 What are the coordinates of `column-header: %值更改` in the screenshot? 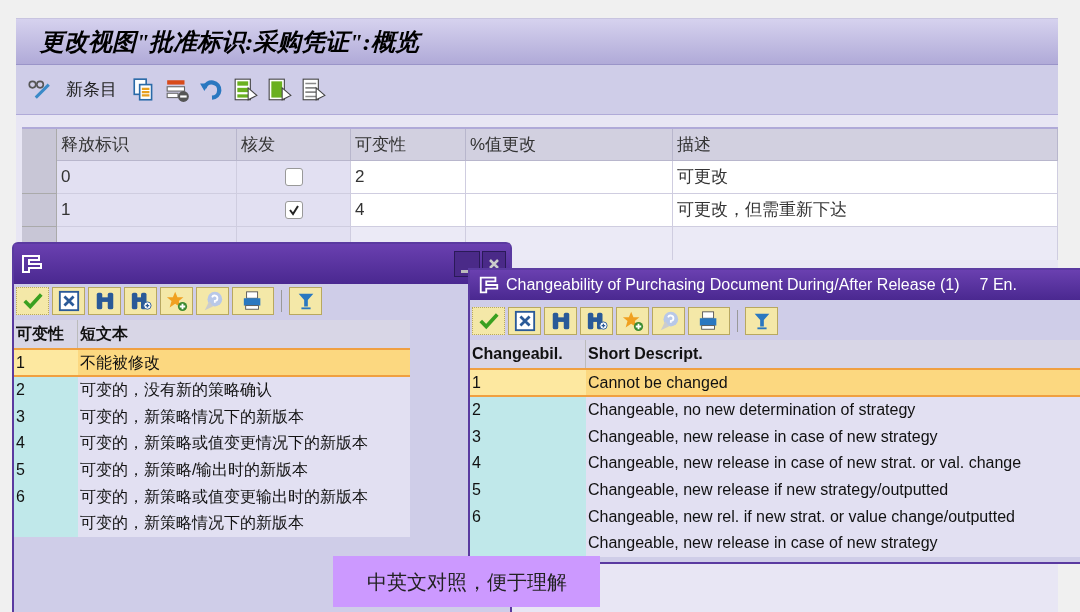 It's located at (569, 145).